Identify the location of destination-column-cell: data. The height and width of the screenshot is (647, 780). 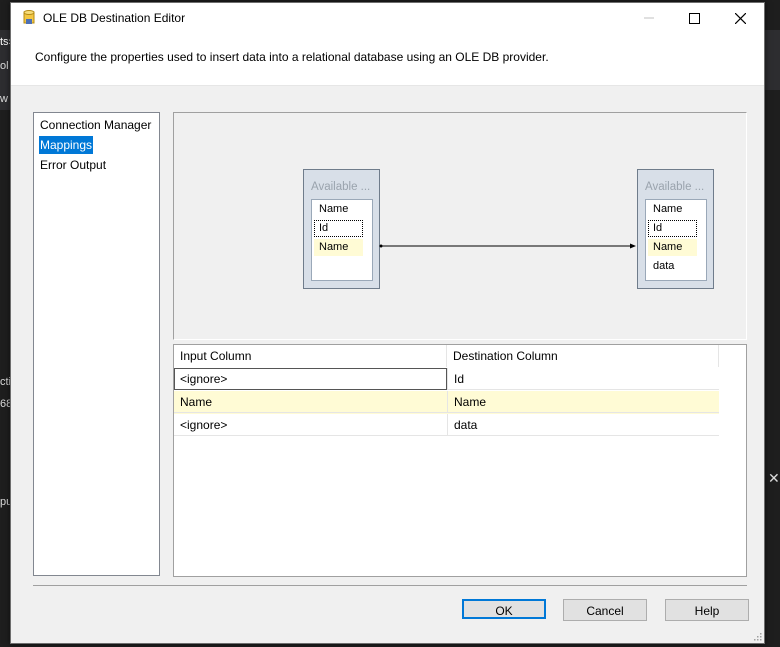
(583, 425).